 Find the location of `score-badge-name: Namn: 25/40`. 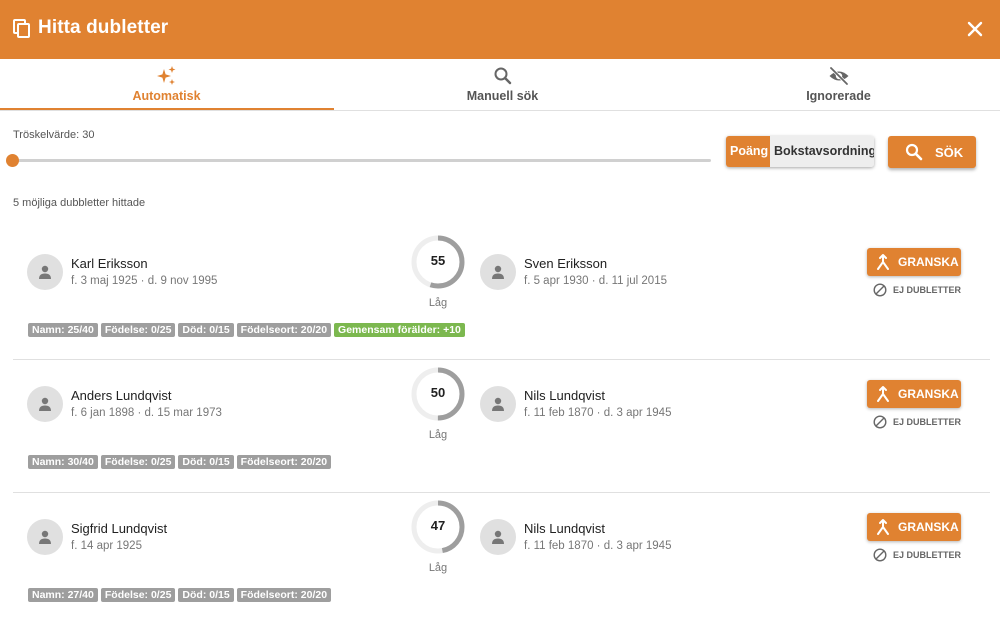

score-badge-name: Namn: 25/40 is located at coordinates (63, 330).